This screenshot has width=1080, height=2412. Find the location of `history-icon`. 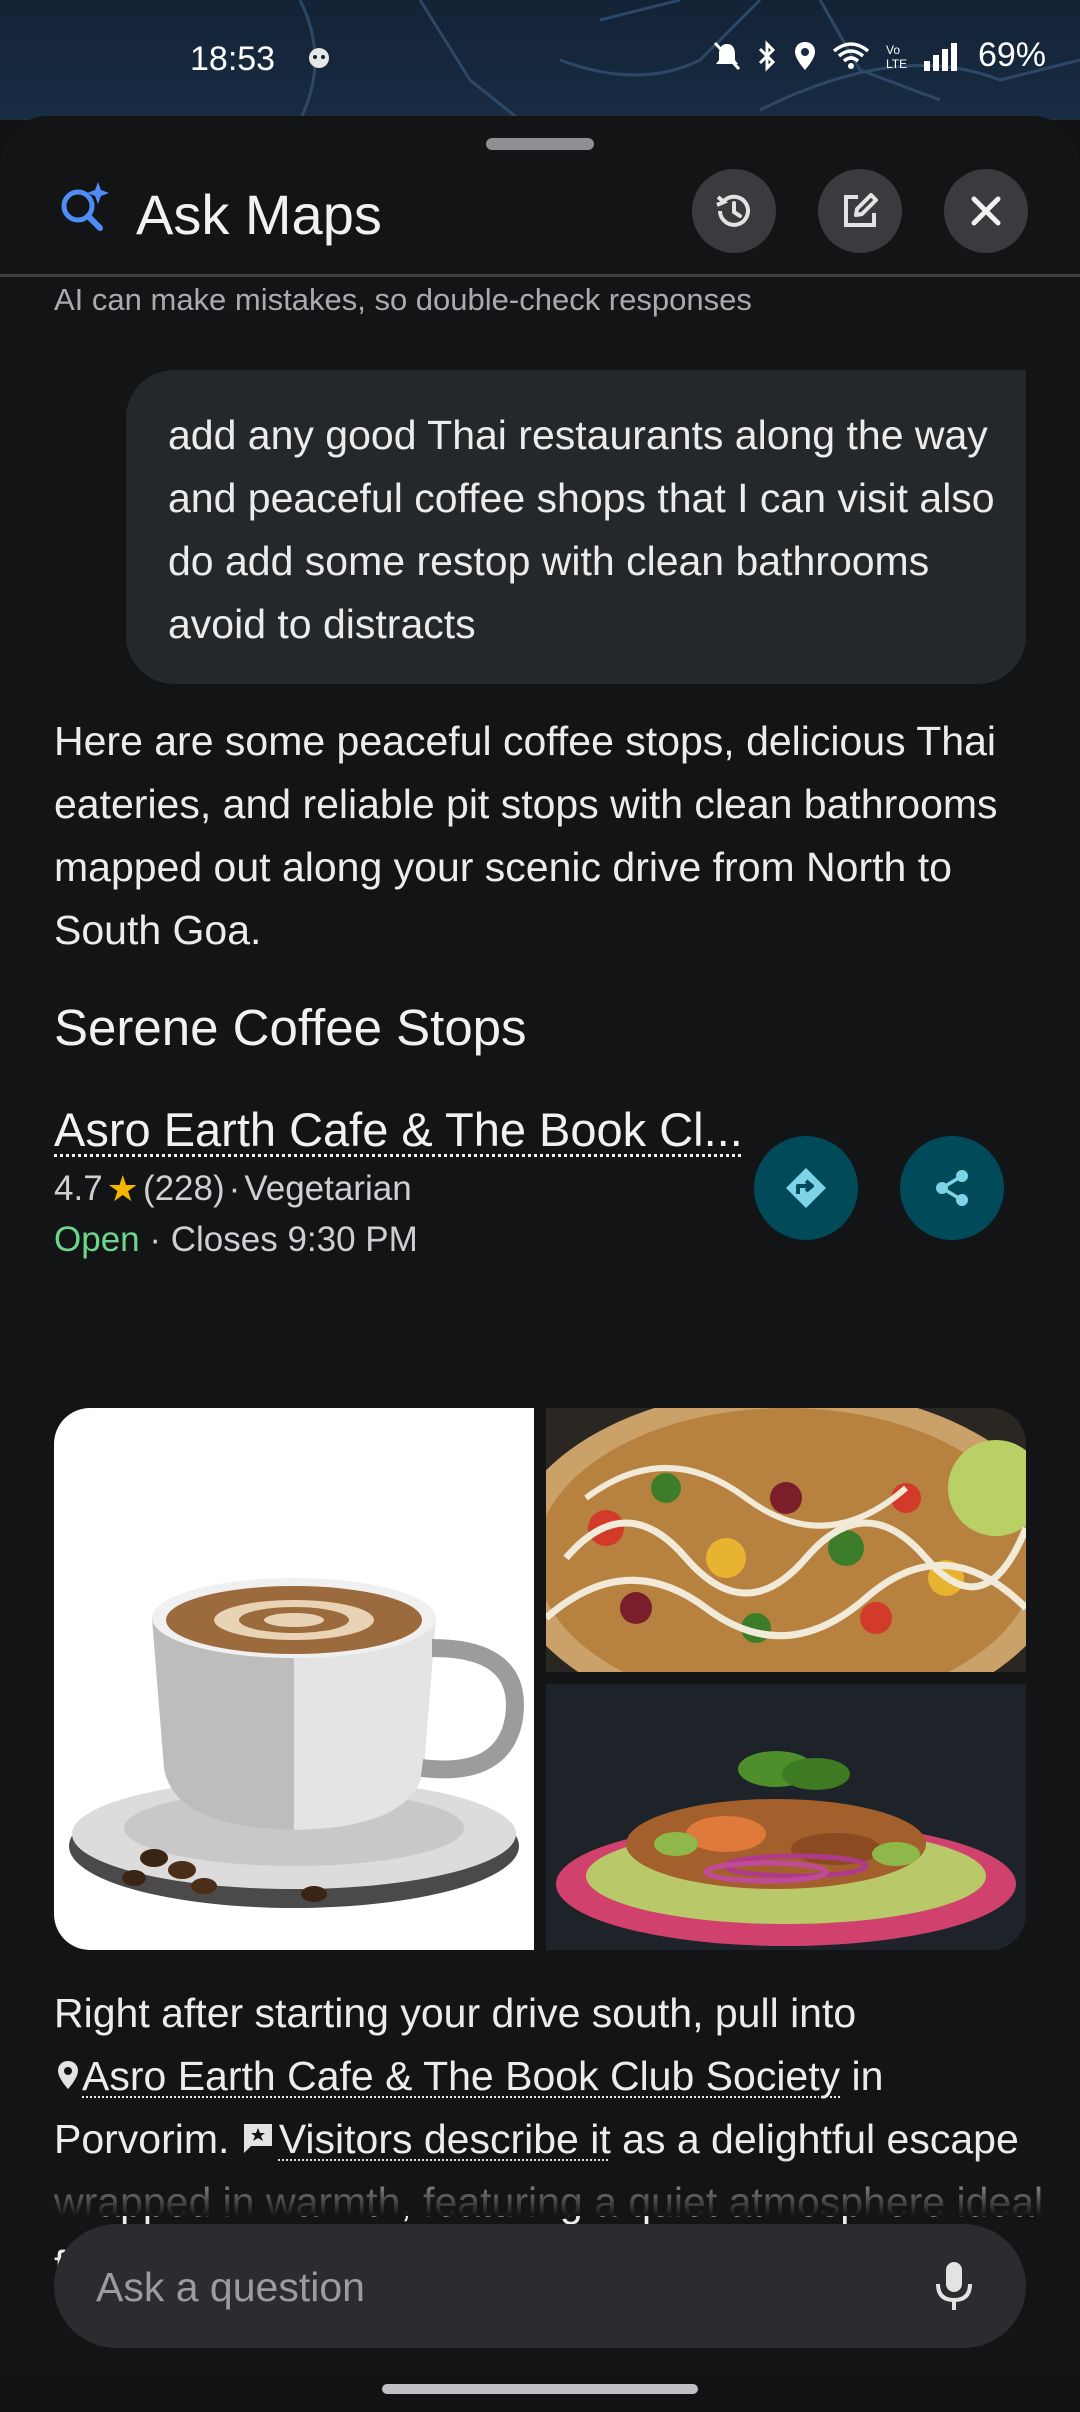

history-icon is located at coordinates (733, 210).